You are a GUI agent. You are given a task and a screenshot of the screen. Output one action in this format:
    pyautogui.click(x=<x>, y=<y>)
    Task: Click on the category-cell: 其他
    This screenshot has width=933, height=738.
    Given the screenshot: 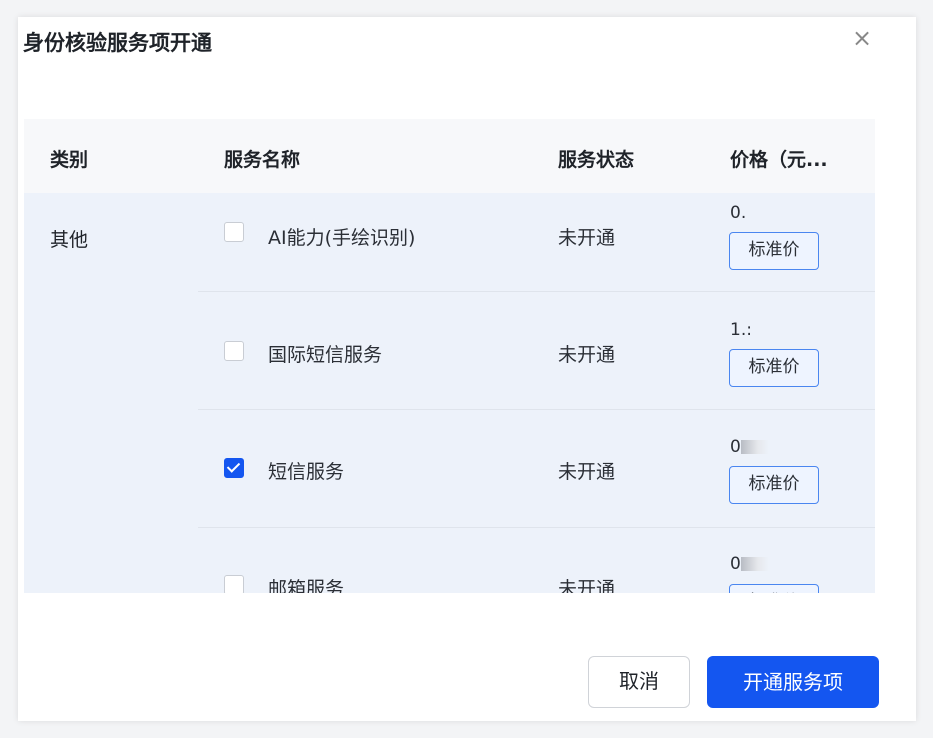 What is the action you would take?
    pyautogui.click(x=69, y=240)
    